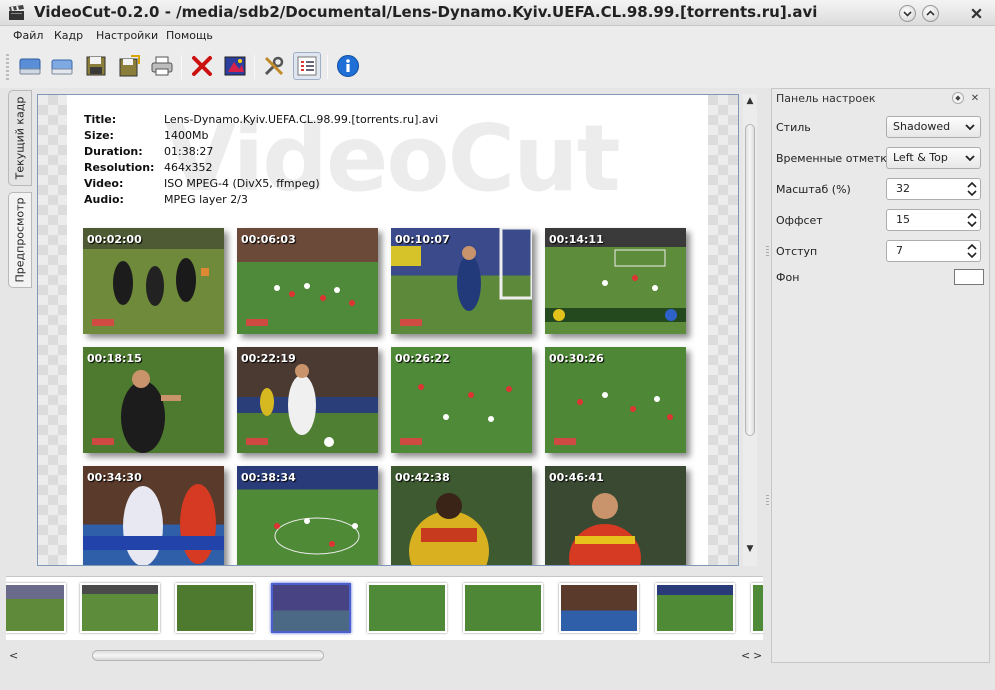 Image resolution: width=995 pixels, height=690 pixels. I want to click on open-button, so click(30, 66).